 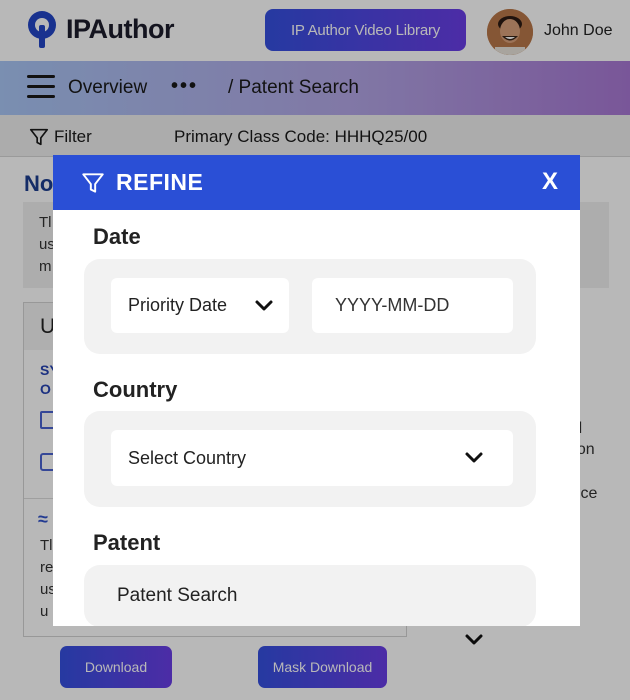 What do you see at coordinates (117, 236) in the screenshot?
I see `date-label: Date` at bounding box center [117, 236].